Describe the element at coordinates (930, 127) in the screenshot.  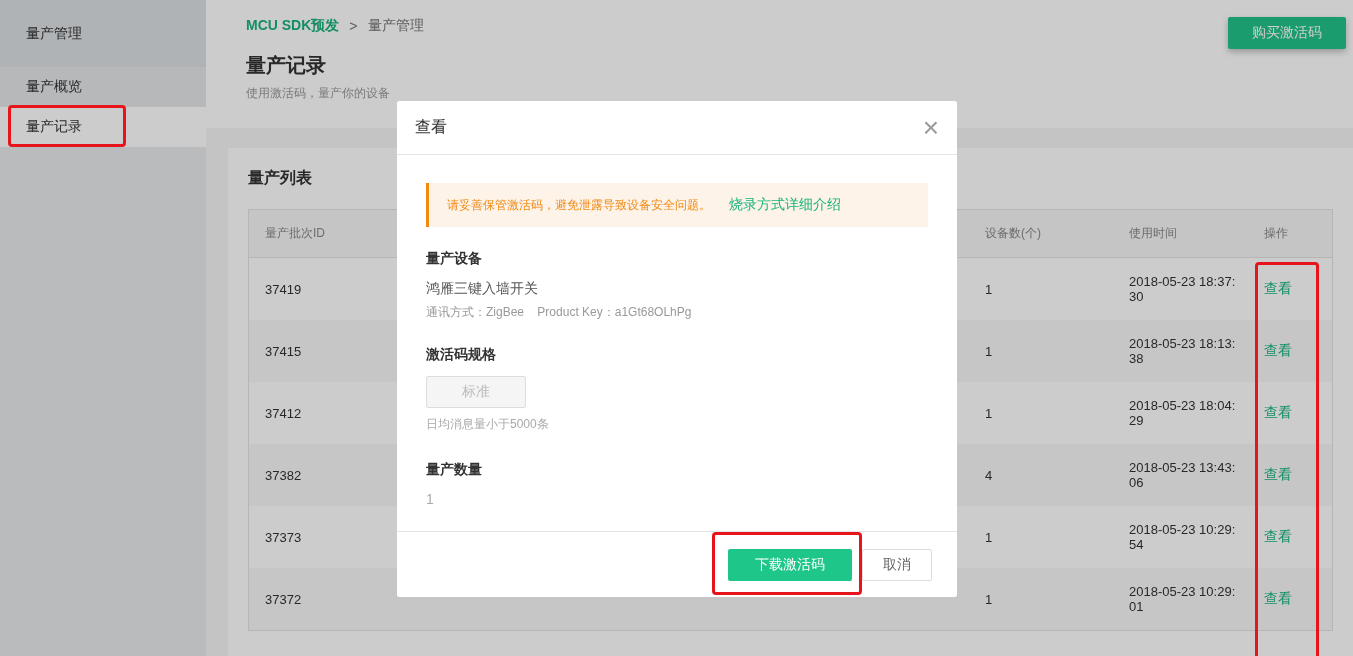
I see `close-button: ×` at that location.